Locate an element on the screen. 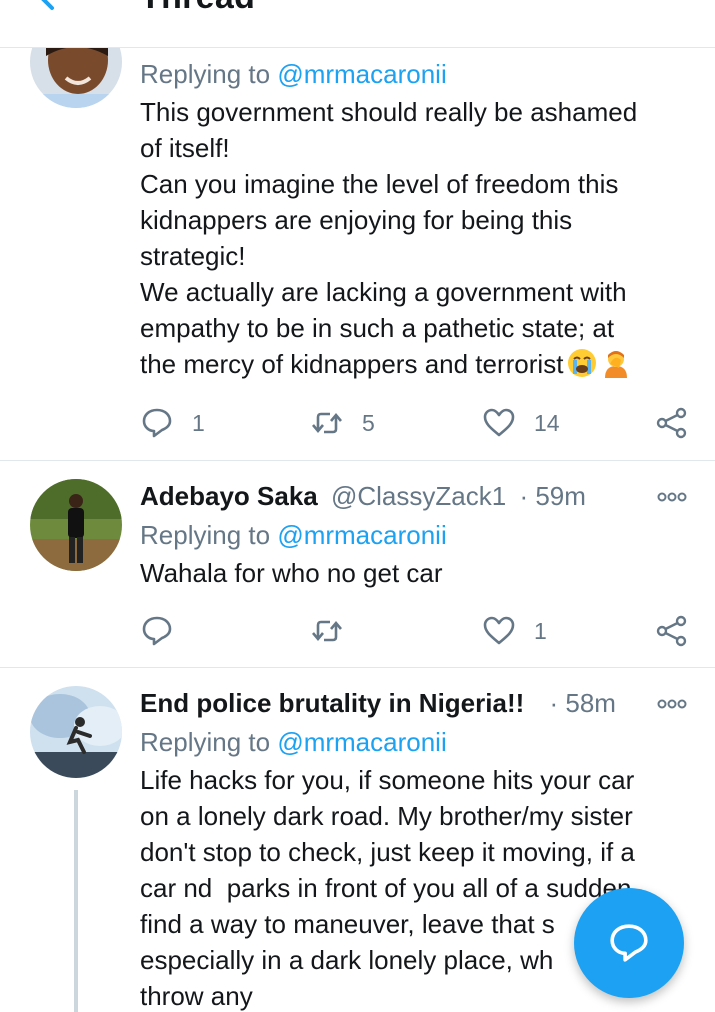 This screenshot has height=1012, width=715. timestamp: · 58m is located at coordinates (583, 703).